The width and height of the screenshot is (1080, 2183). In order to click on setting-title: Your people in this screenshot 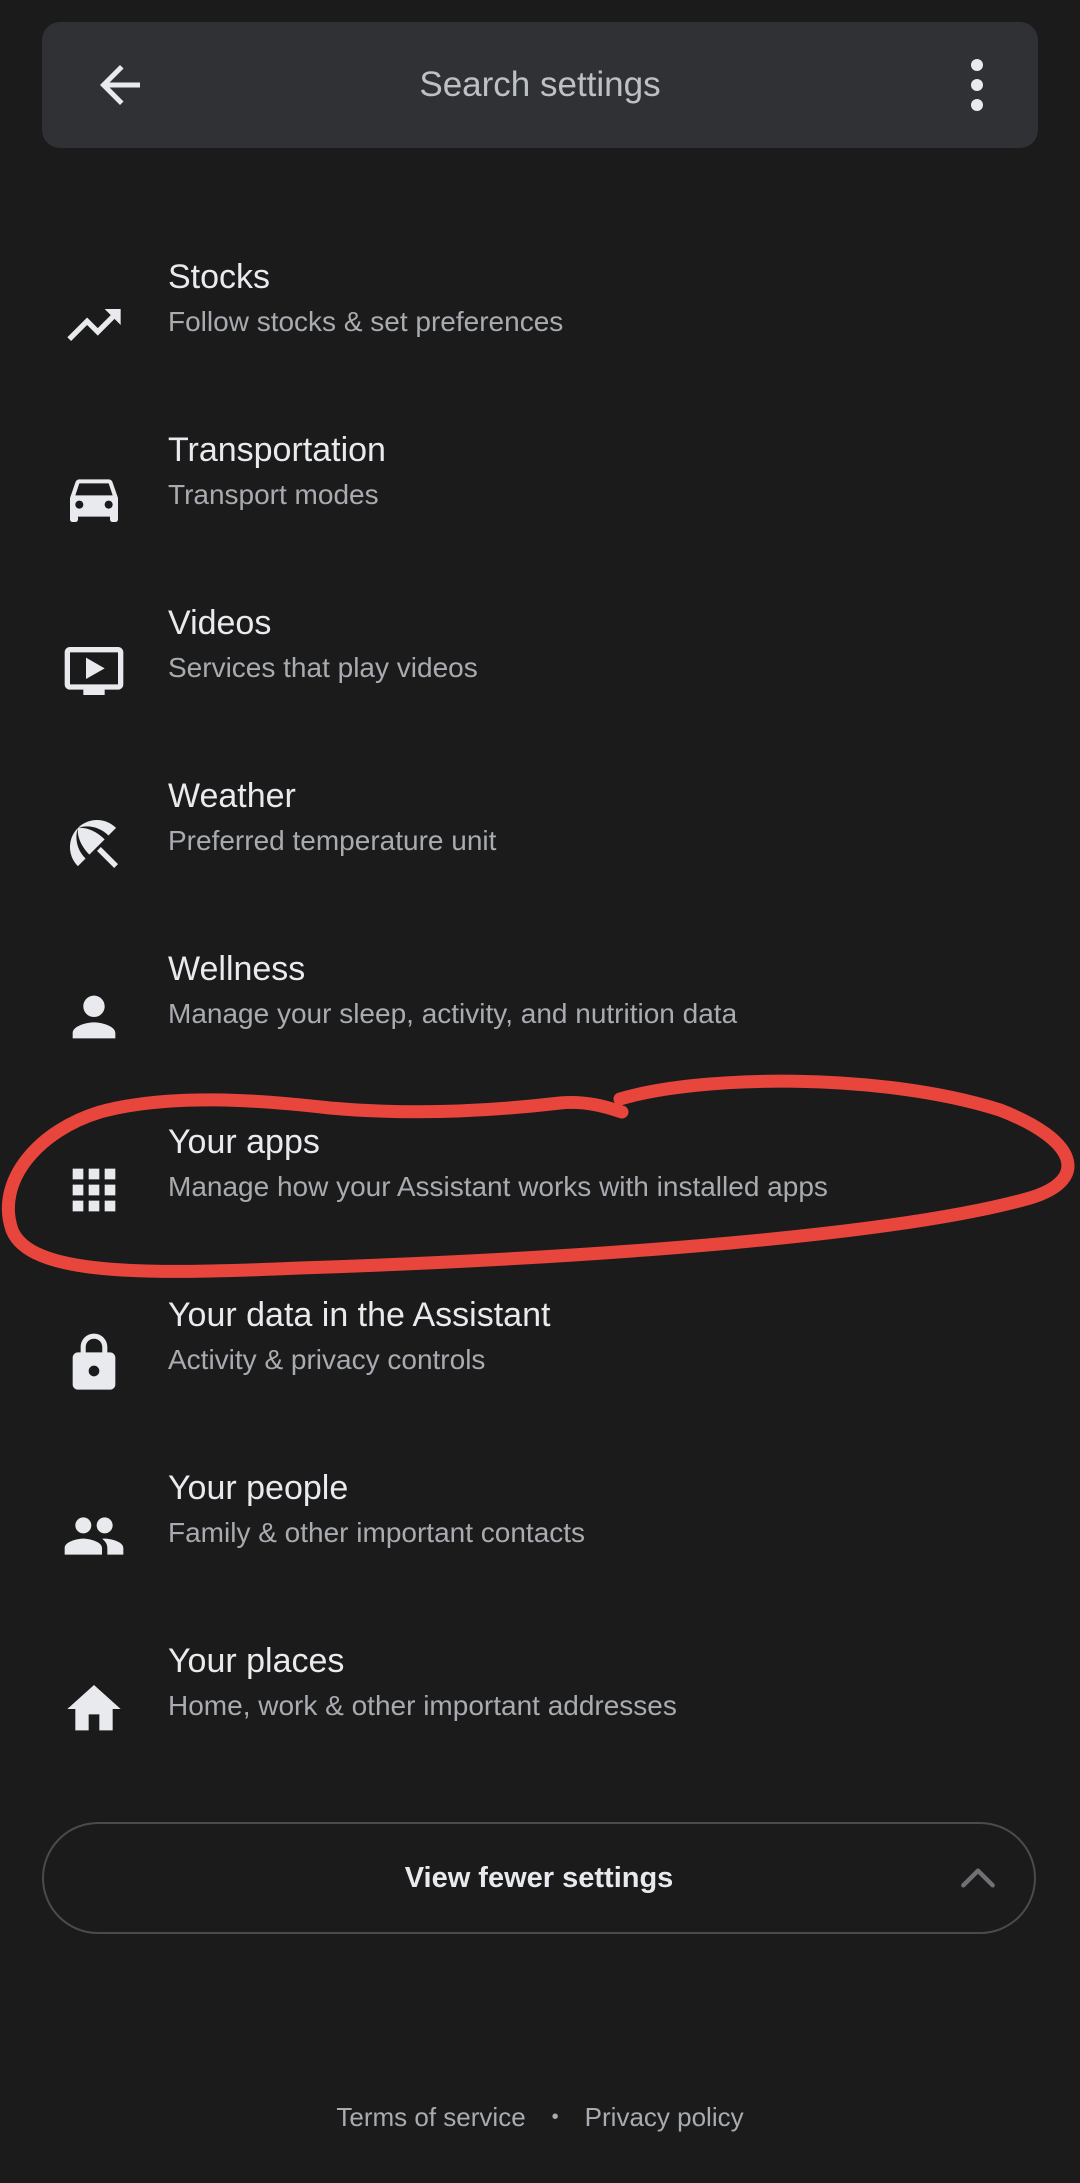, I will do `click(258, 1488)`.